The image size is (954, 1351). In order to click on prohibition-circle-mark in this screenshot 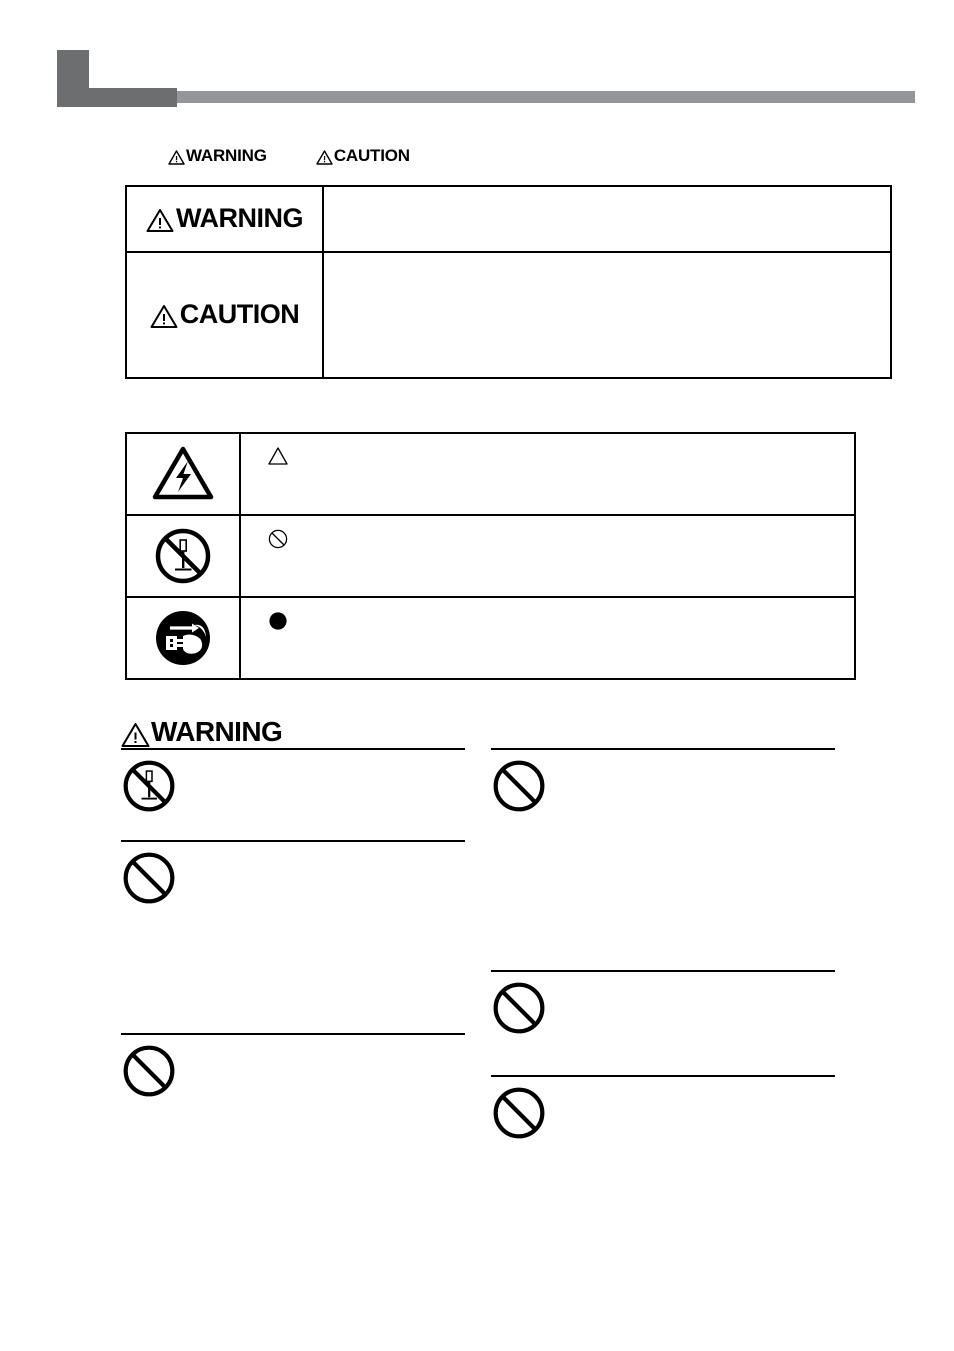, I will do `click(278, 539)`.